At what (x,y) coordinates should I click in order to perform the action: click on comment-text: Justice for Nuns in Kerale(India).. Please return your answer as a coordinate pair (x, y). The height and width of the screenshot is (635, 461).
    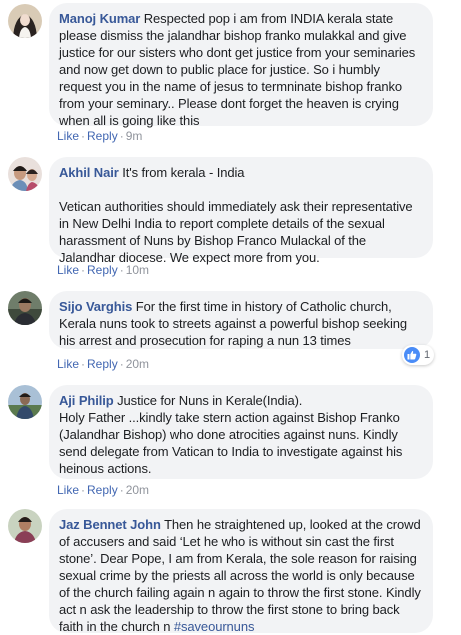
    Looking at the image, I should click on (210, 400).